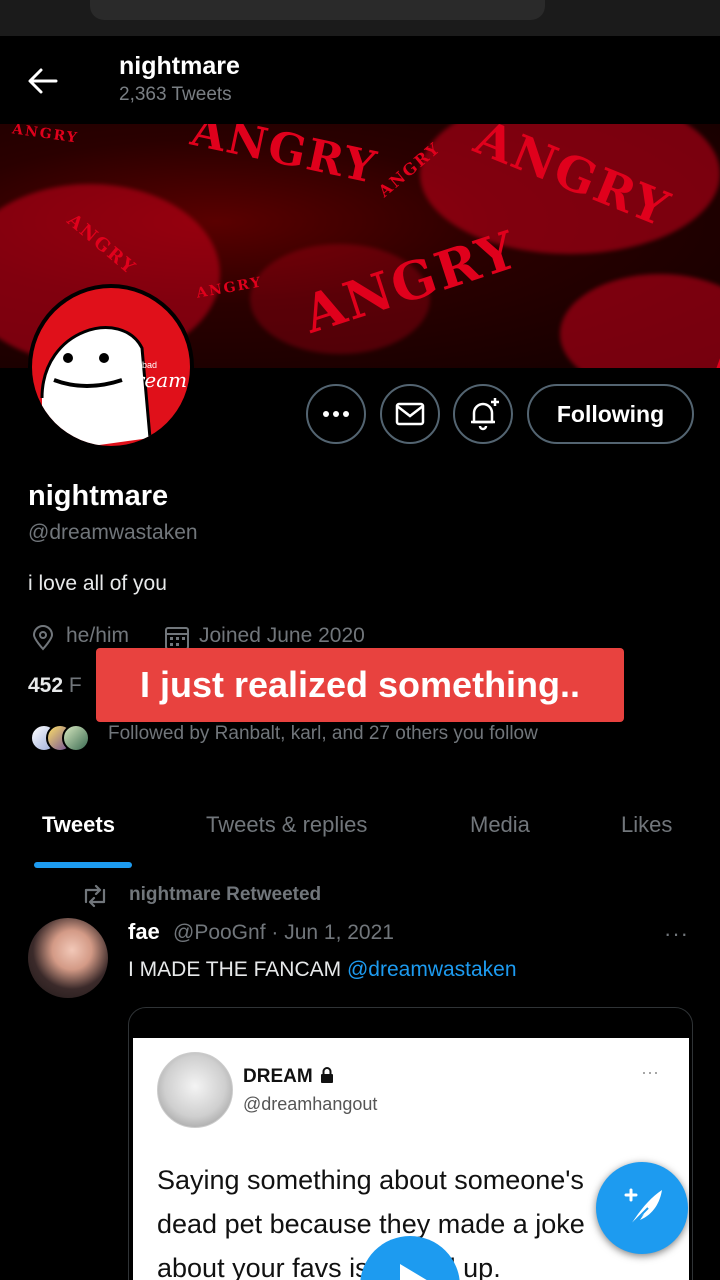 This screenshot has height=1280, width=720. I want to click on avatar-badge-text: dream, so click(155, 380).